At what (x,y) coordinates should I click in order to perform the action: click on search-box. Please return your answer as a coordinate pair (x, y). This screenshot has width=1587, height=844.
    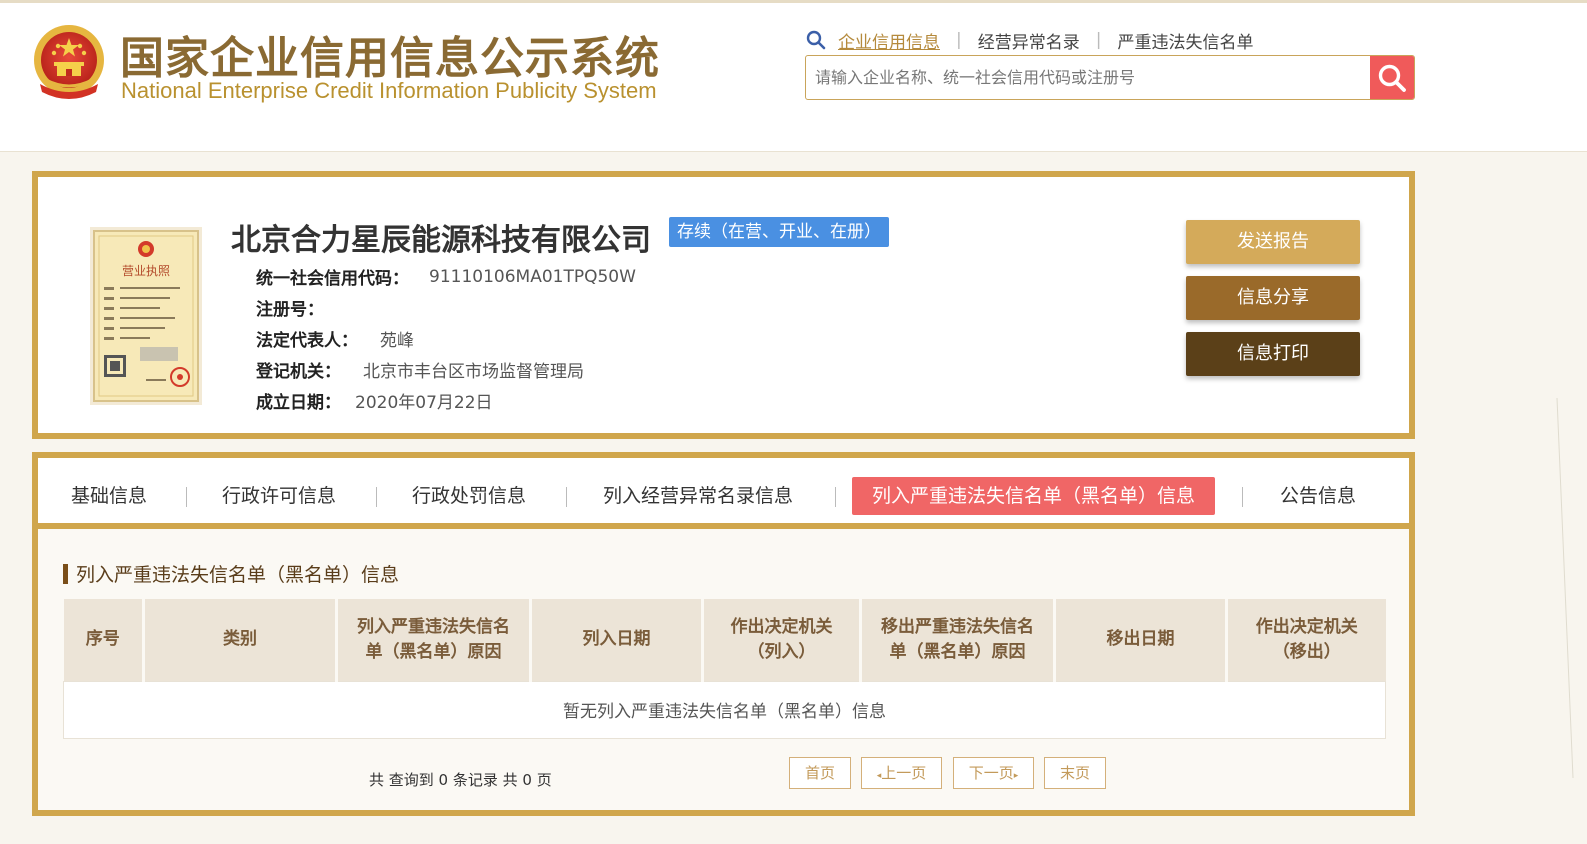
    Looking at the image, I should click on (1110, 77).